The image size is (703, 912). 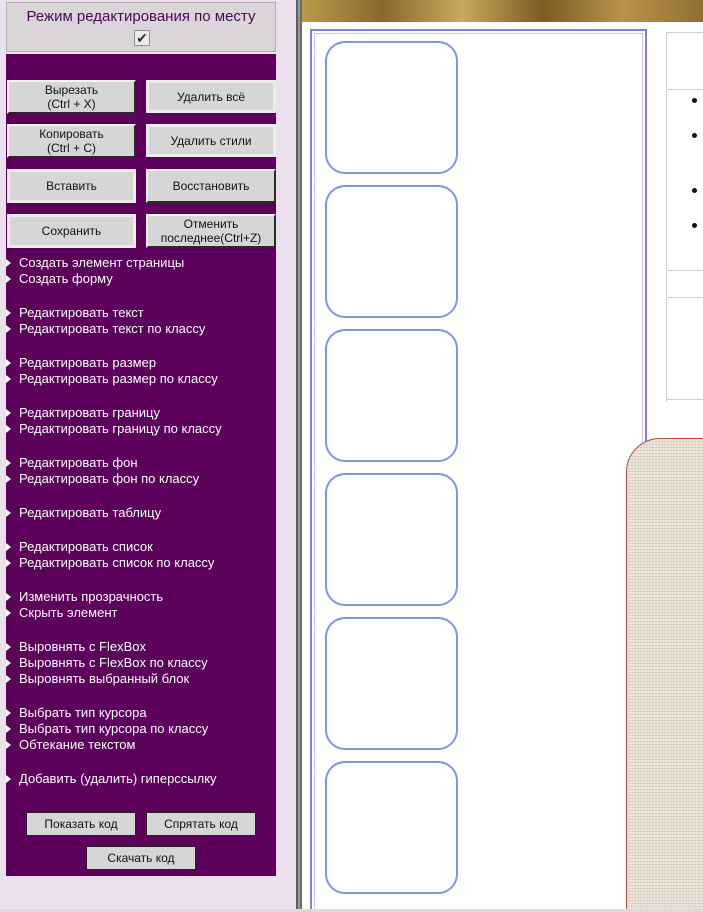 What do you see at coordinates (107, 663) in the screenshot?
I see `menu-item: Выровнять с FlexBox по классу` at bounding box center [107, 663].